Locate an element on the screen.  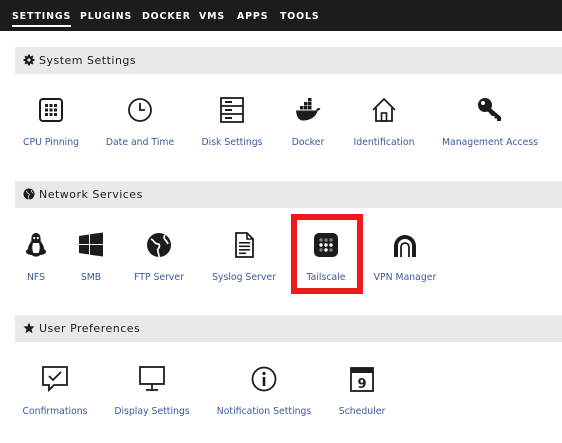
confirm-icon is located at coordinates (55, 379).